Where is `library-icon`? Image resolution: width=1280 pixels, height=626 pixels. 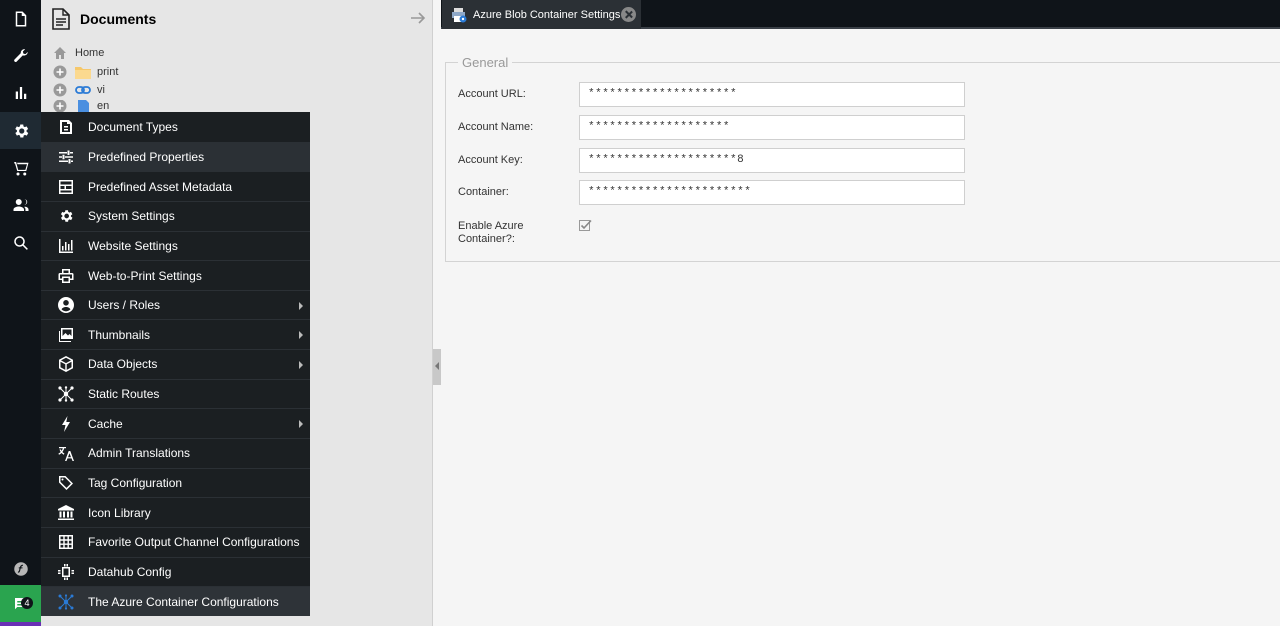 library-icon is located at coordinates (66, 512).